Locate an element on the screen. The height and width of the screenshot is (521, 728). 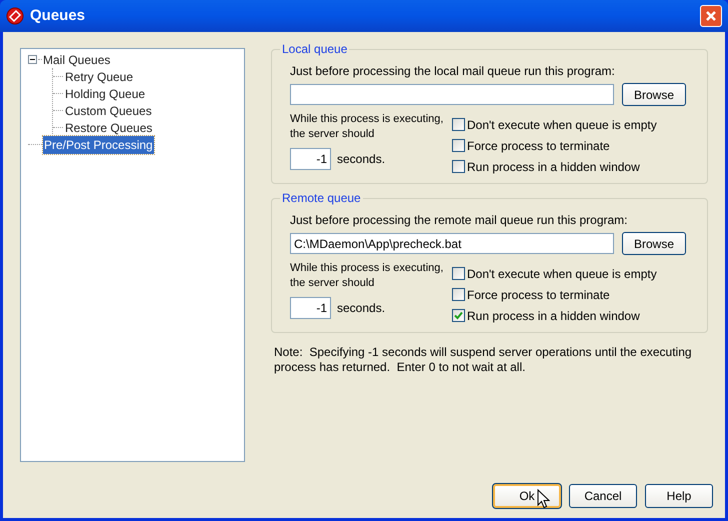
group-title: Local queue is located at coordinates (315, 49).